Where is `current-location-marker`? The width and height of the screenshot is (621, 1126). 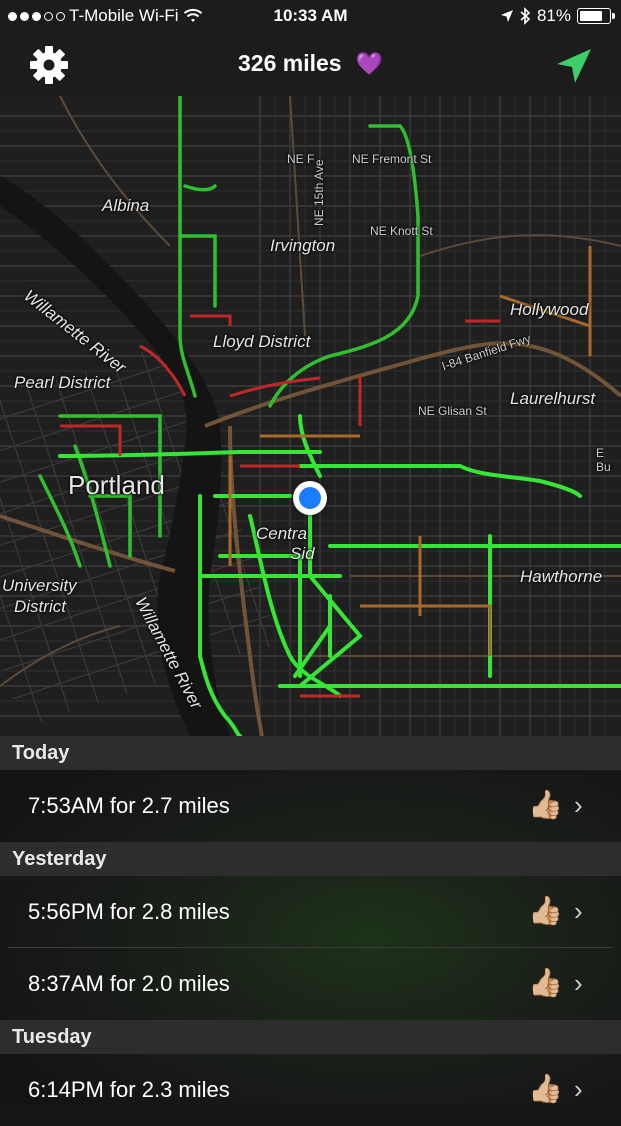
current-location-marker is located at coordinates (310, 498).